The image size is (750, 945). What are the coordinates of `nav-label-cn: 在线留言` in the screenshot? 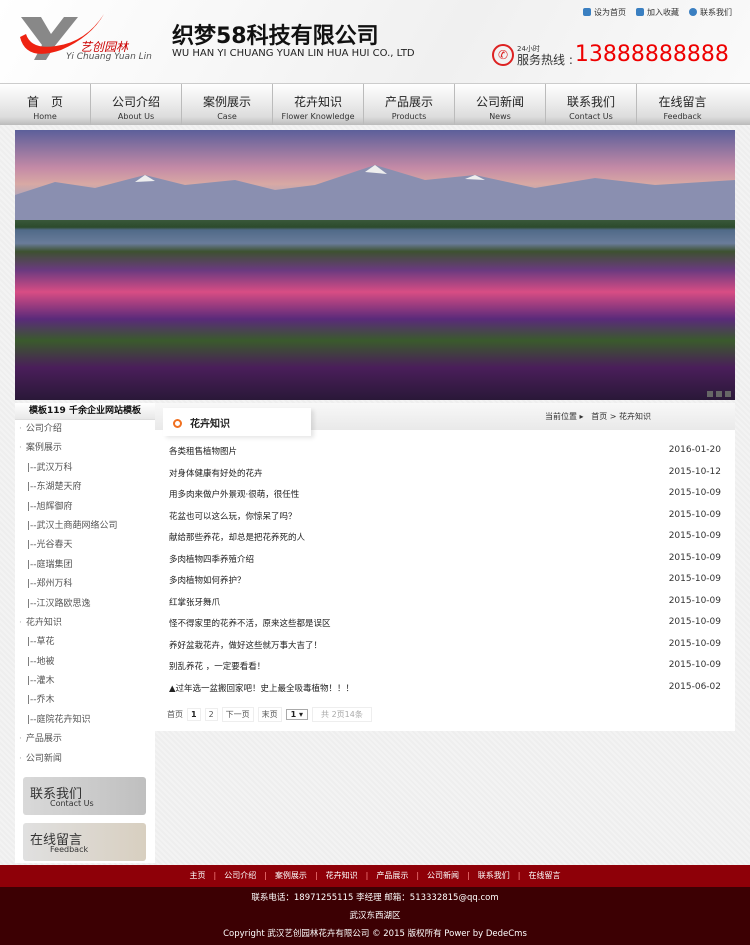 It's located at (682, 102).